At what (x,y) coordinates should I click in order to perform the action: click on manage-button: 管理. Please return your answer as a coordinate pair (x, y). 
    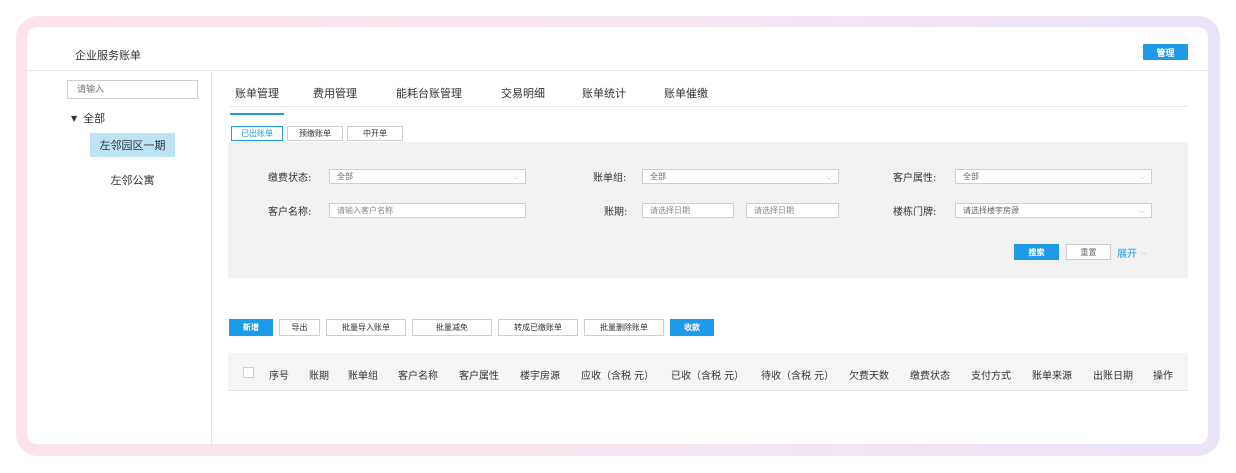
    Looking at the image, I should click on (1165, 52).